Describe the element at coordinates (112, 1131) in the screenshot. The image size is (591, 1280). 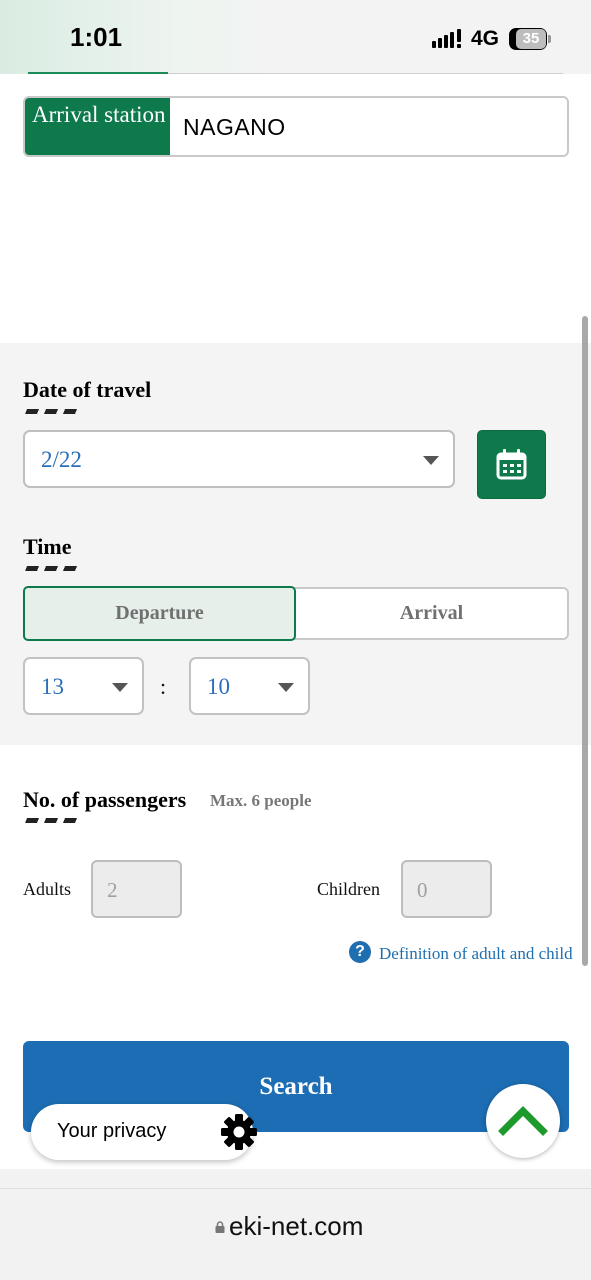
I see `privacy-label: Your privacy` at that location.